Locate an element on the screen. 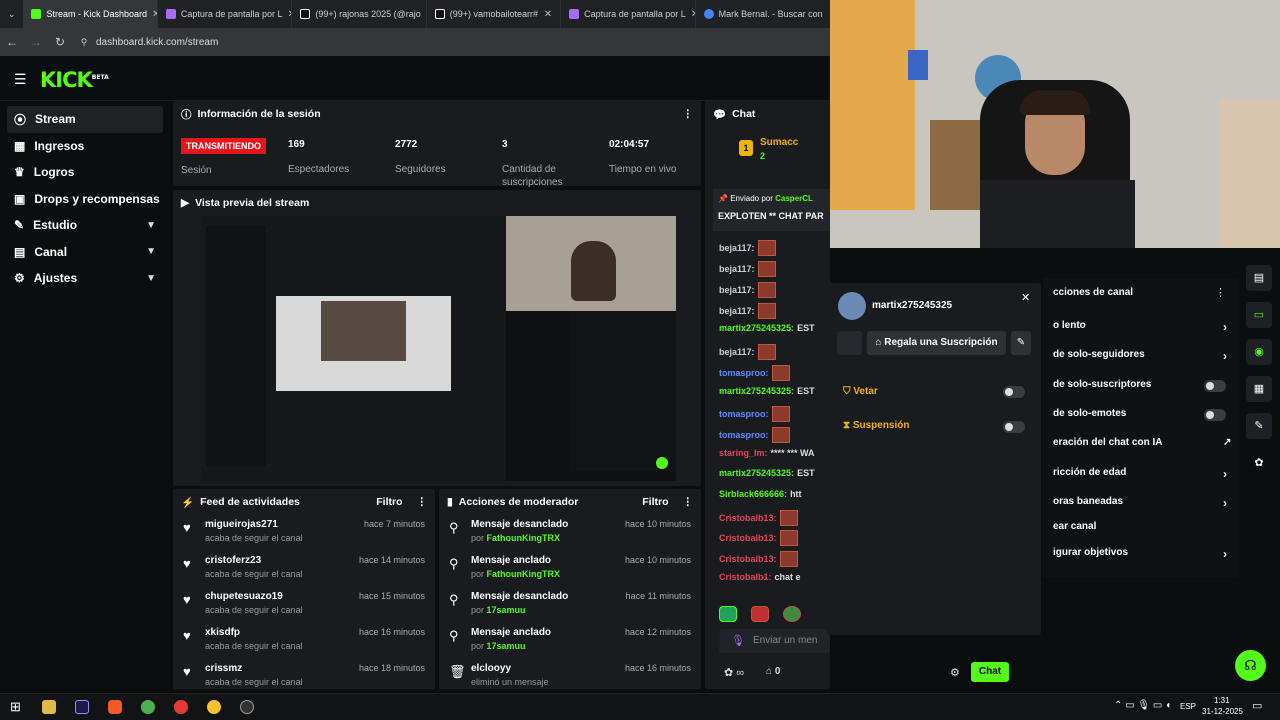 The image size is (1280, 720). notification-icon: ▭ is located at coordinates (1257, 705).